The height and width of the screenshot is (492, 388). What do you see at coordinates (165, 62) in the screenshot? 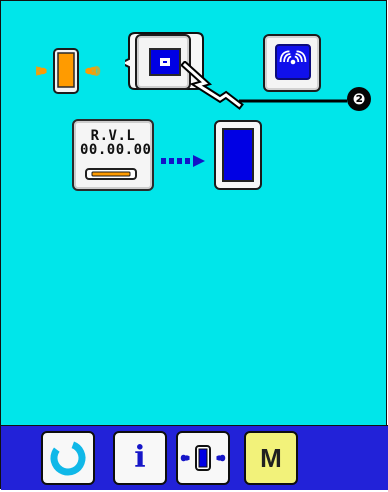
I see `blue-storage-card-icon` at bounding box center [165, 62].